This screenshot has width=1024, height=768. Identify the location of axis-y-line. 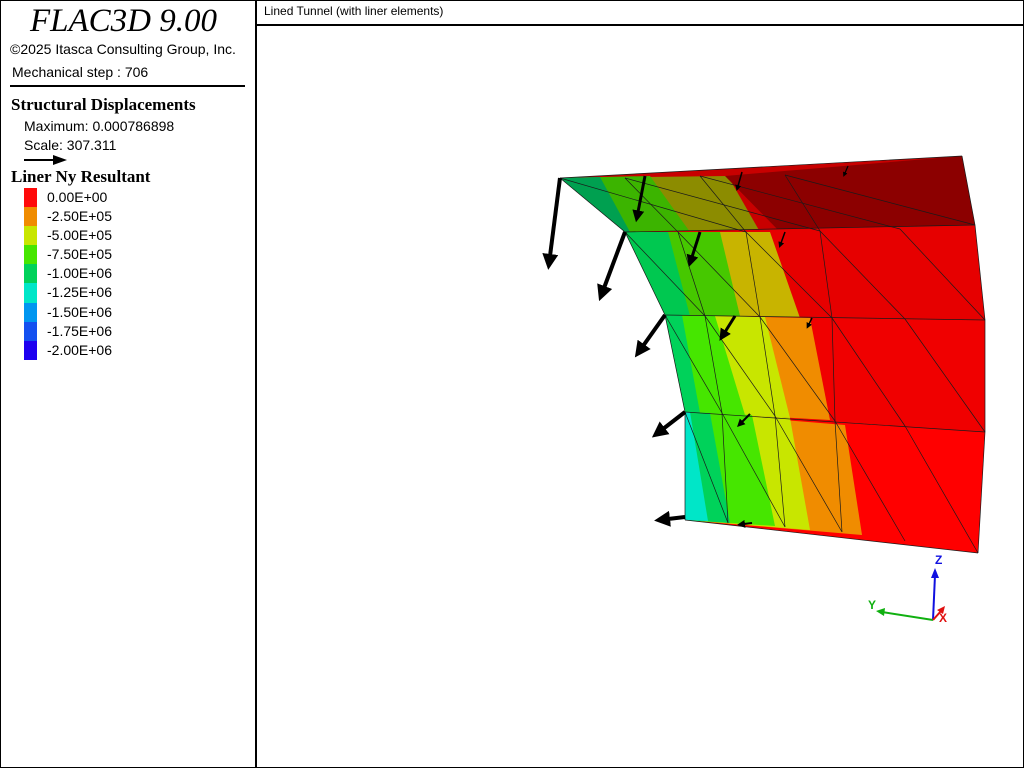
(907, 616).